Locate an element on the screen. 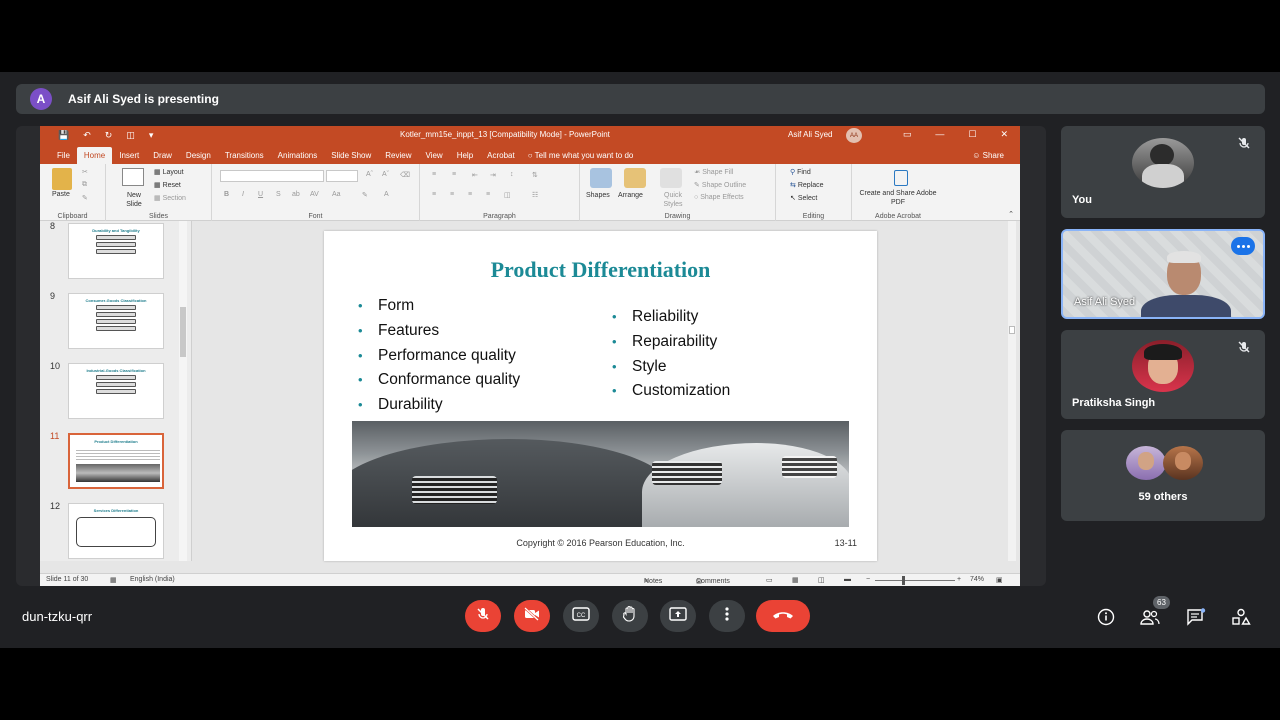 The width and height of the screenshot is (1280, 720). format-painter-icon: ✎ is located at coordinates (85, 198).